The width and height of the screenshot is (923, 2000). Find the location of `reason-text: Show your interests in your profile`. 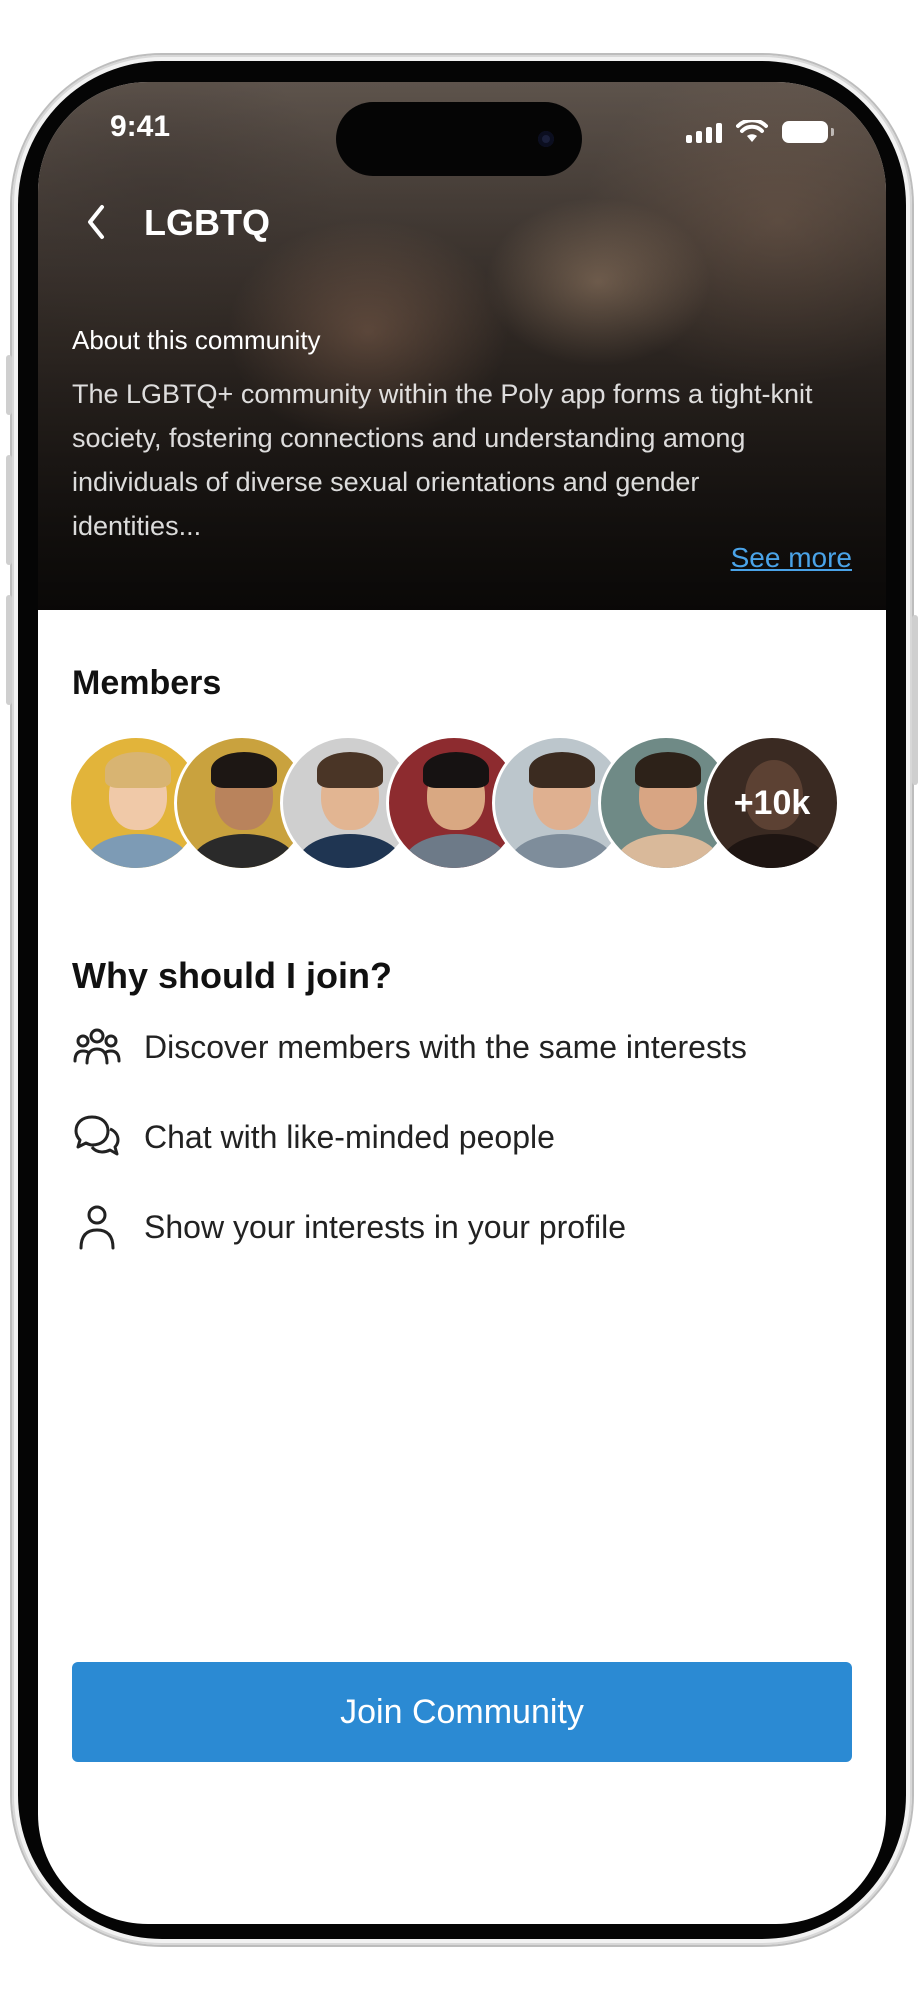

reason-text: Show your interests in your profile is located at coordinates (385, 1226).